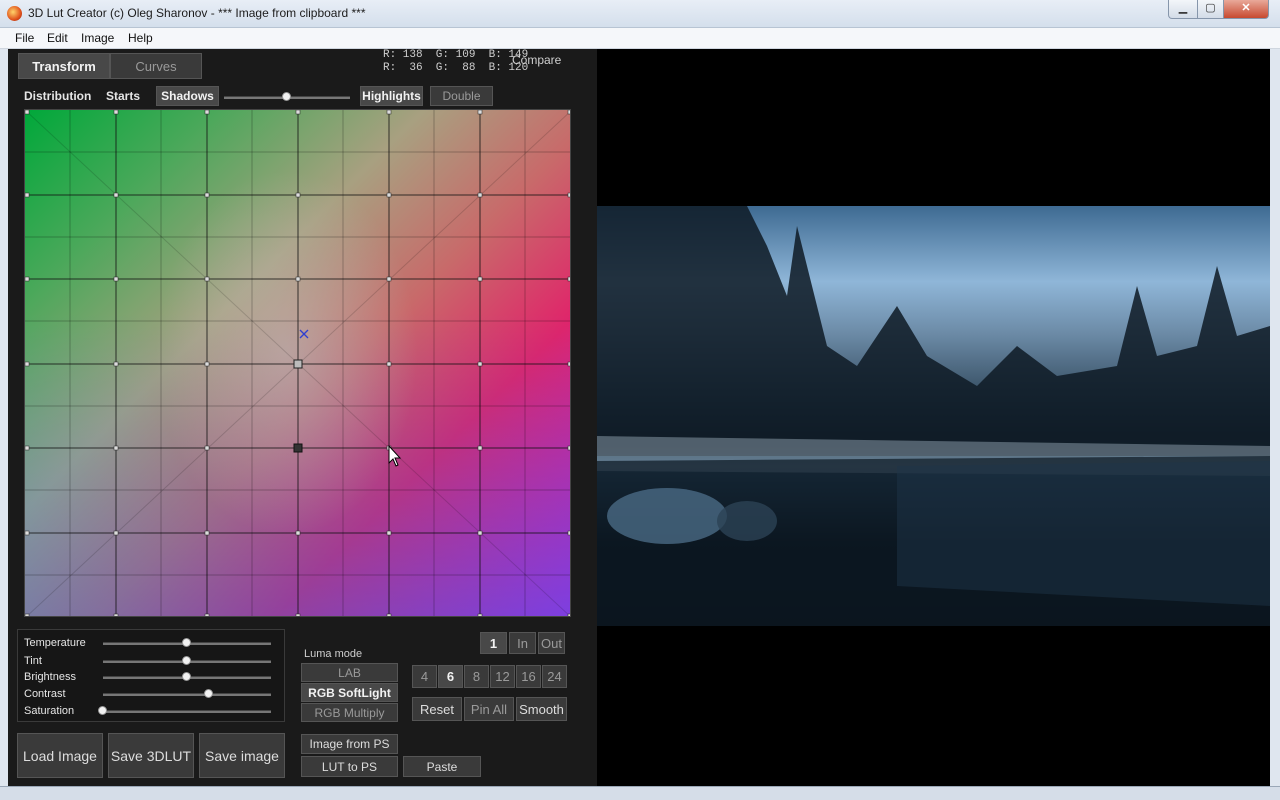 The image size is (1280, 800). Describe the element at coordinates (349, 692) in the screenshot. I see `luma-rgb-softlight-button: RGB SoftLight` at that location.